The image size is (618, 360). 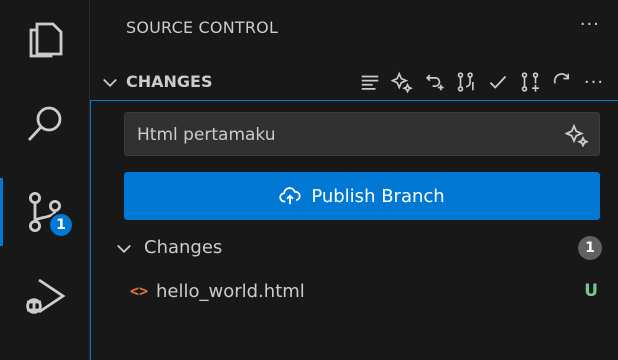 What do you see at coordinates (202, 27) in the screenshot?
I see `view-title: SOURCE CONTROL` at bounding box center [202, 27].